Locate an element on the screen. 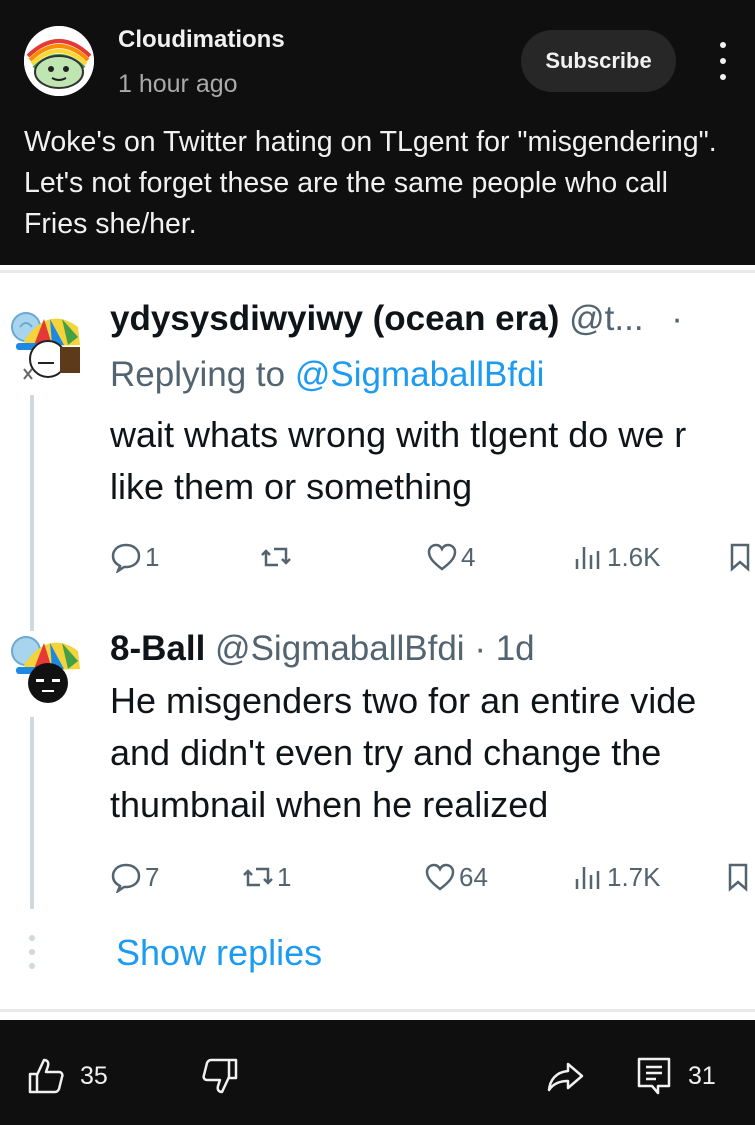 The image size is (755, 1125). tweet-display-name: ydysysdiwyiwy (ocean era) is located at coordinates (334, 318).